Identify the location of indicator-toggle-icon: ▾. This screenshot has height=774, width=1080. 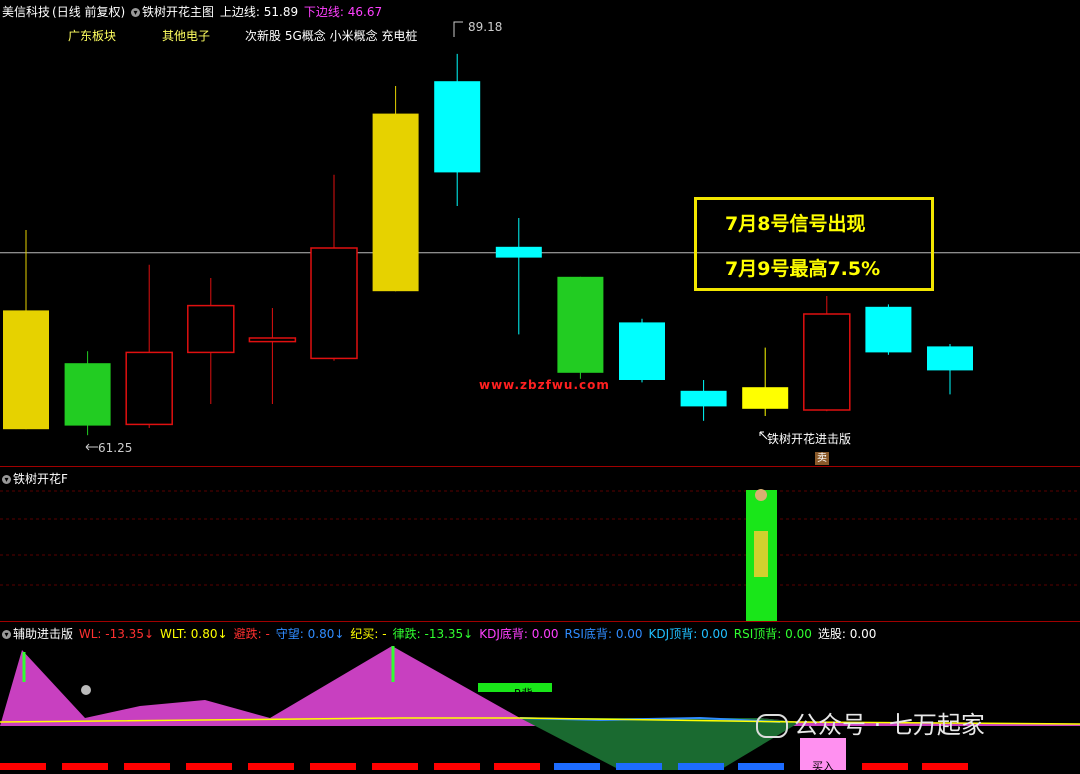
(136, 12).